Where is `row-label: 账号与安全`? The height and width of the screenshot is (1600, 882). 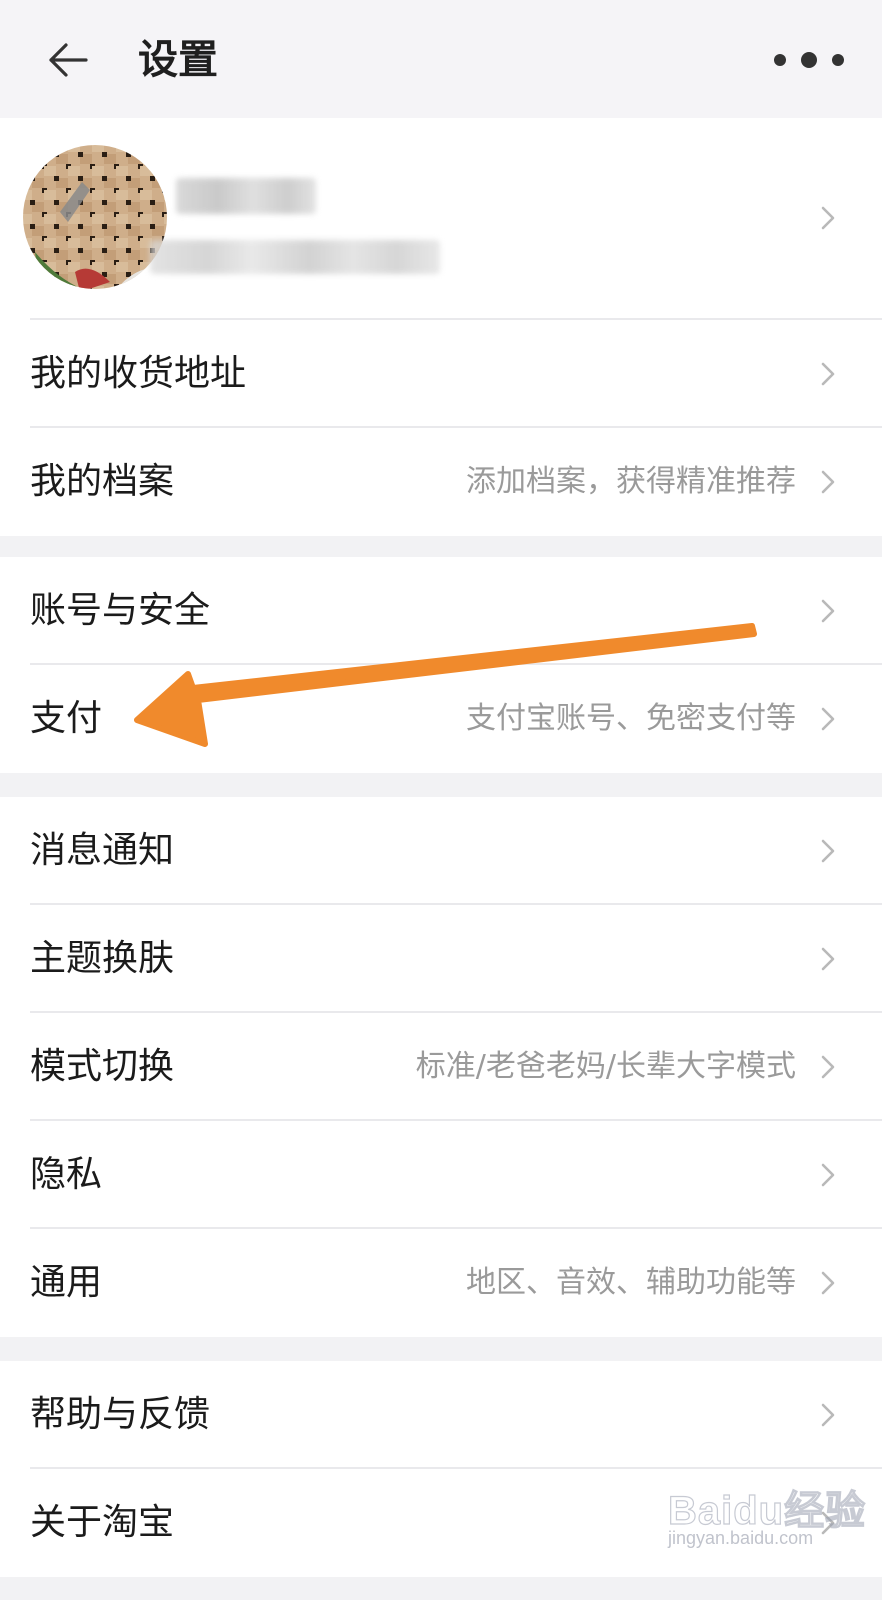 row-label: 账号与安全 is located at coordinates (120, 610).